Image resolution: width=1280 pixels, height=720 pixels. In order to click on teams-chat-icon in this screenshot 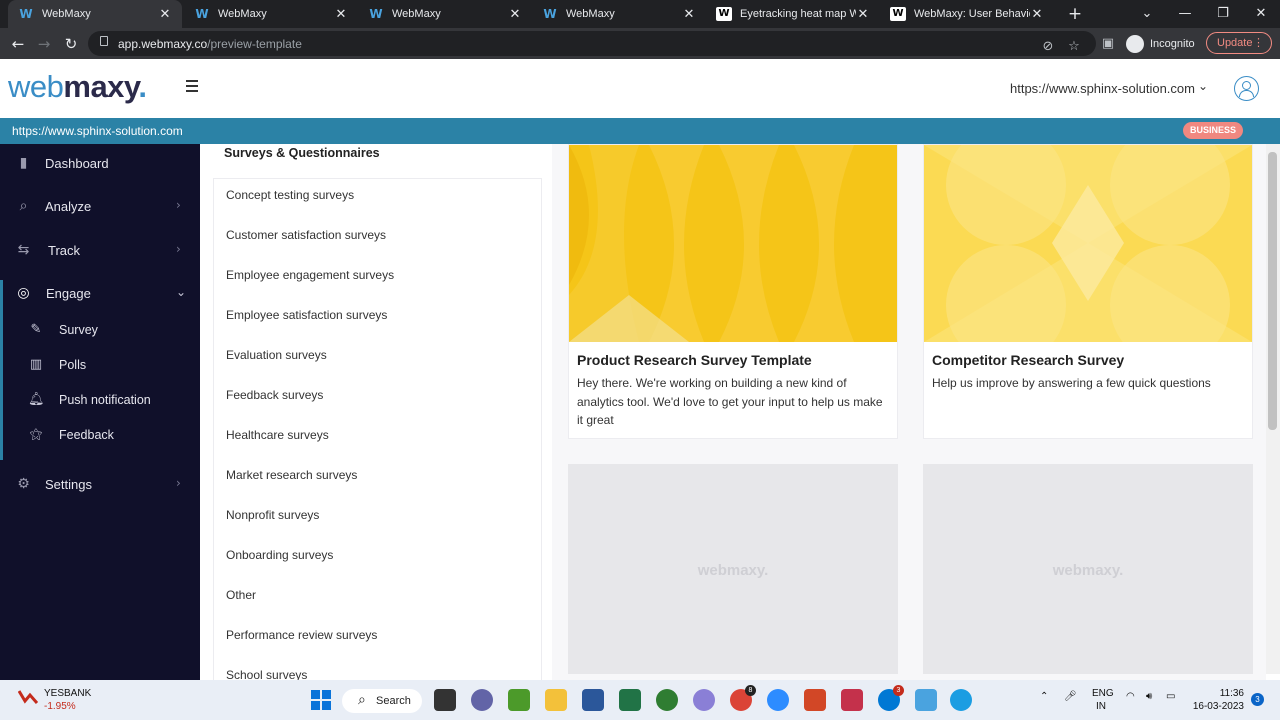, I will do `click(482, 700)`.